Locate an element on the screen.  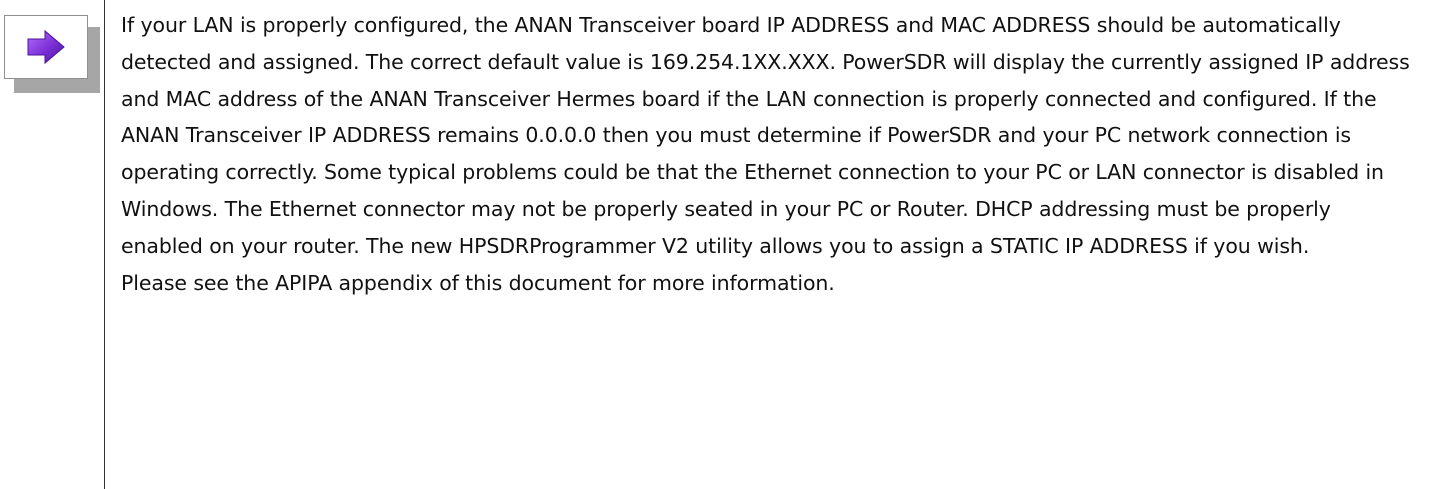
right-arrow-icon is located at coordinates (46, 47).